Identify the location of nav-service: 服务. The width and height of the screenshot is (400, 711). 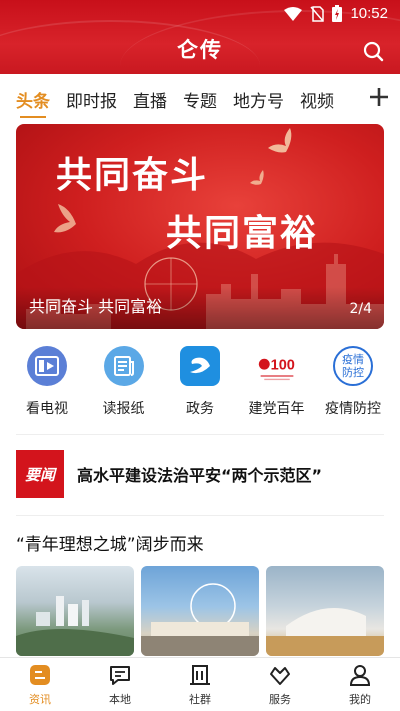
(280, 684).